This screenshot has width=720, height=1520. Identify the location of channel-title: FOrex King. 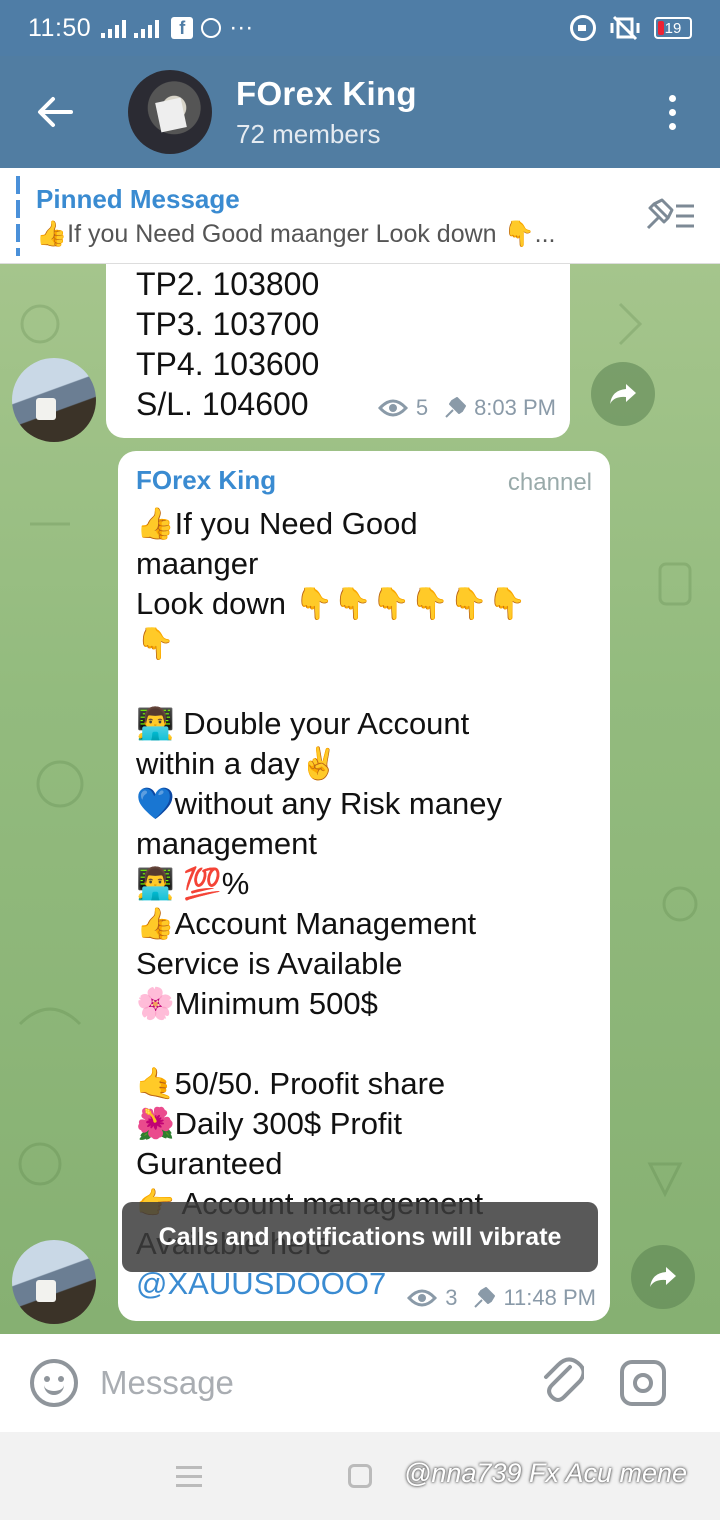
(326, 93).